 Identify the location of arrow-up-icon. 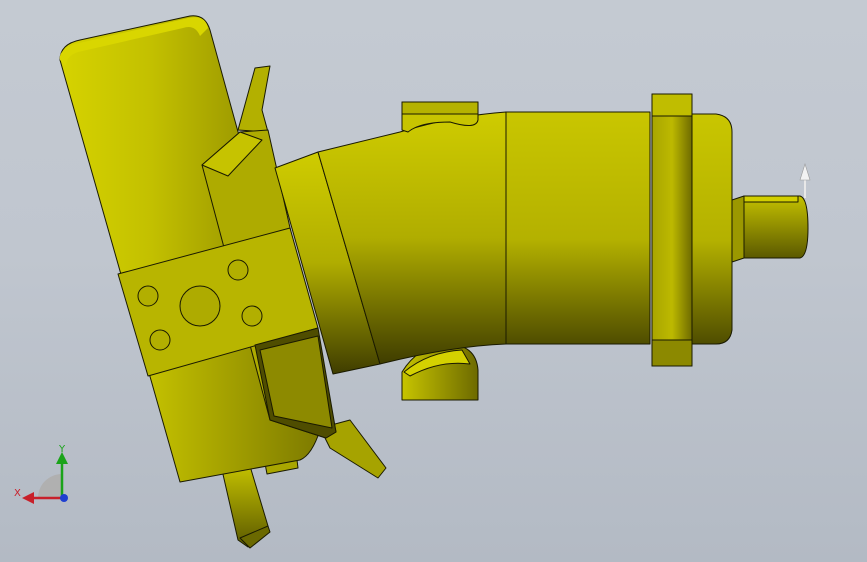
(805, 180).